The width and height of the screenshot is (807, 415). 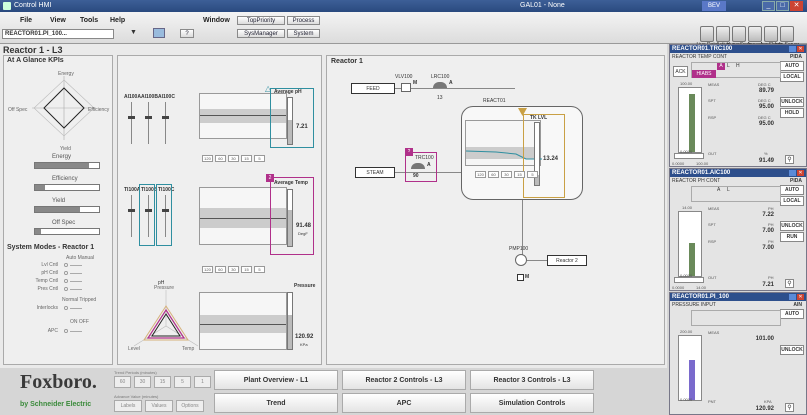 I want to click on fp3-auto-button: AUTO, so click(x=792, y=314).